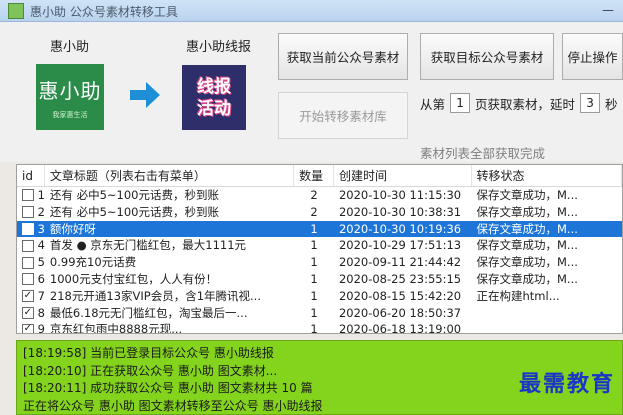 The image size is (623, 415). I want to click on target-account-name: 惠小助线报, so click(219, 47).